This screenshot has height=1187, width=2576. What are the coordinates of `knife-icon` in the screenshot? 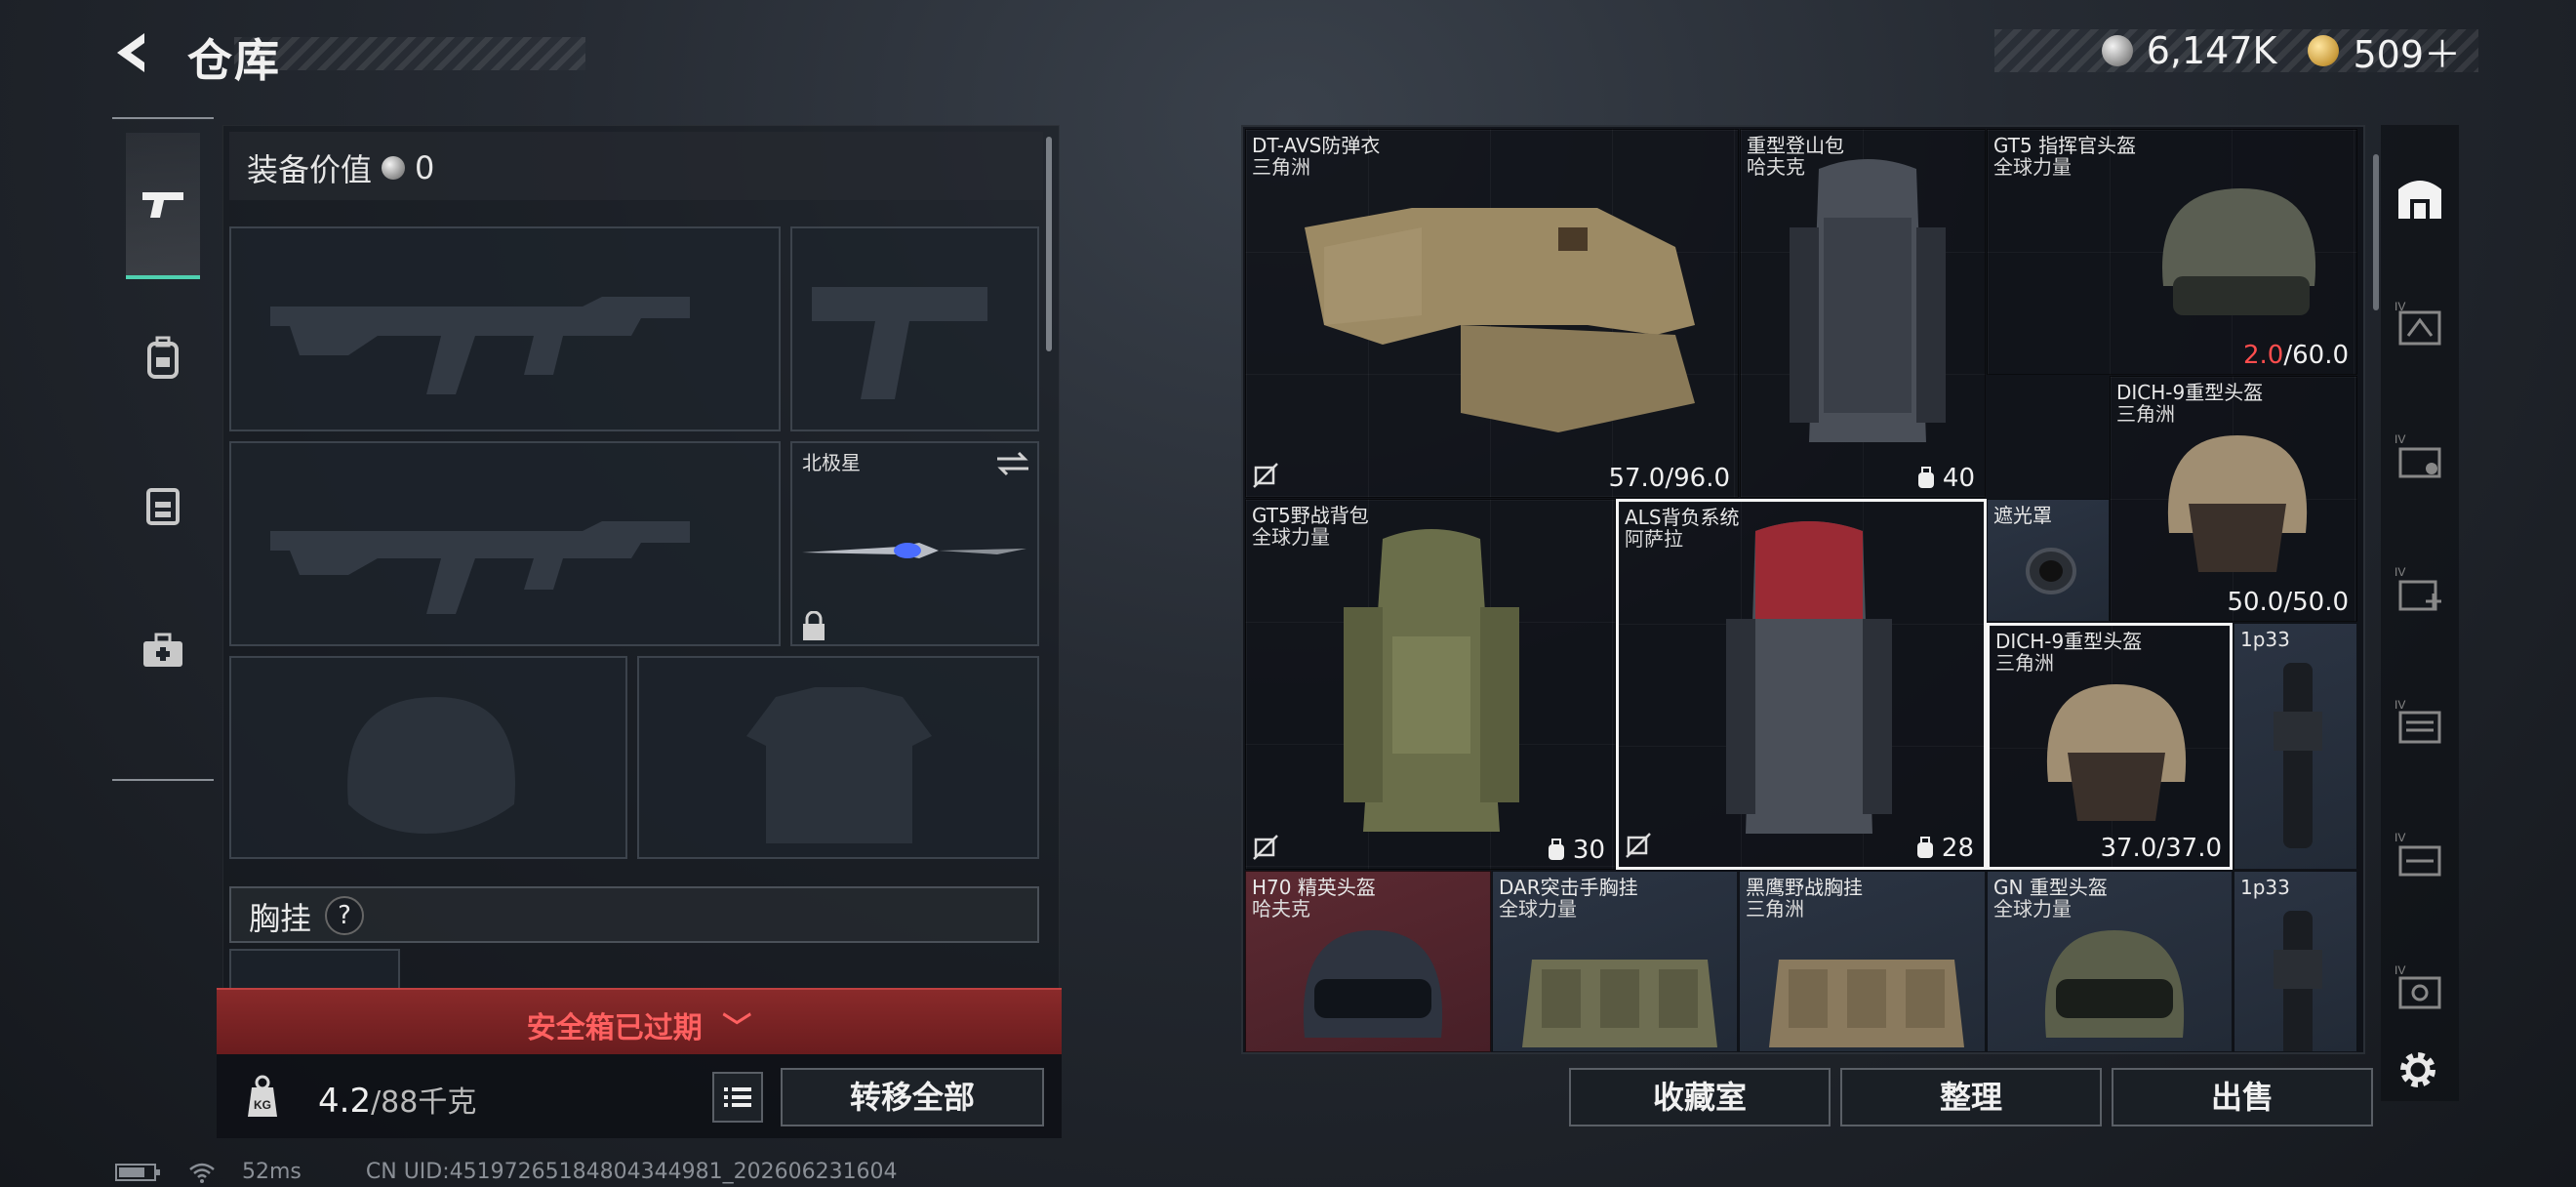 It's located at (914, 550).